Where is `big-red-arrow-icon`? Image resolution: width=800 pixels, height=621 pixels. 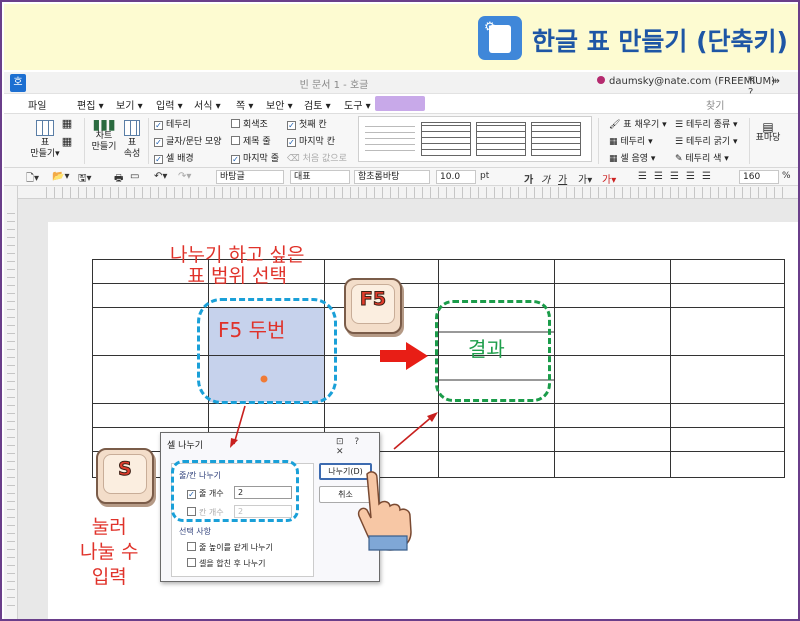 big-red-arrow-icon is located at coordinates (404, 356).